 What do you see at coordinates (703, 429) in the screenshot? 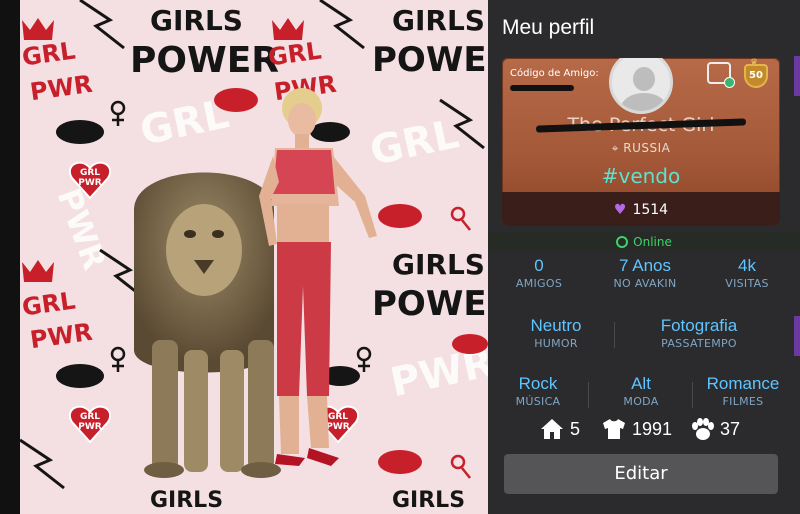
I see `paw-icon` at bounding box center [703, 429].